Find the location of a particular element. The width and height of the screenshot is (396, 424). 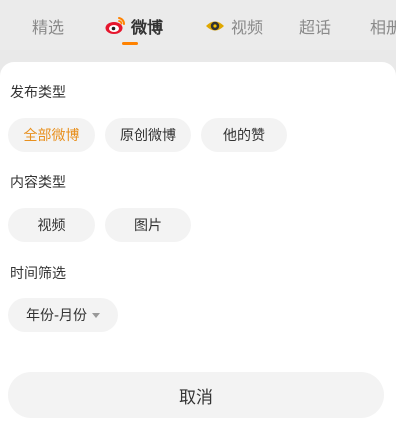

time-filter-title: 时间筛选 is located at coordinates (38, 274).